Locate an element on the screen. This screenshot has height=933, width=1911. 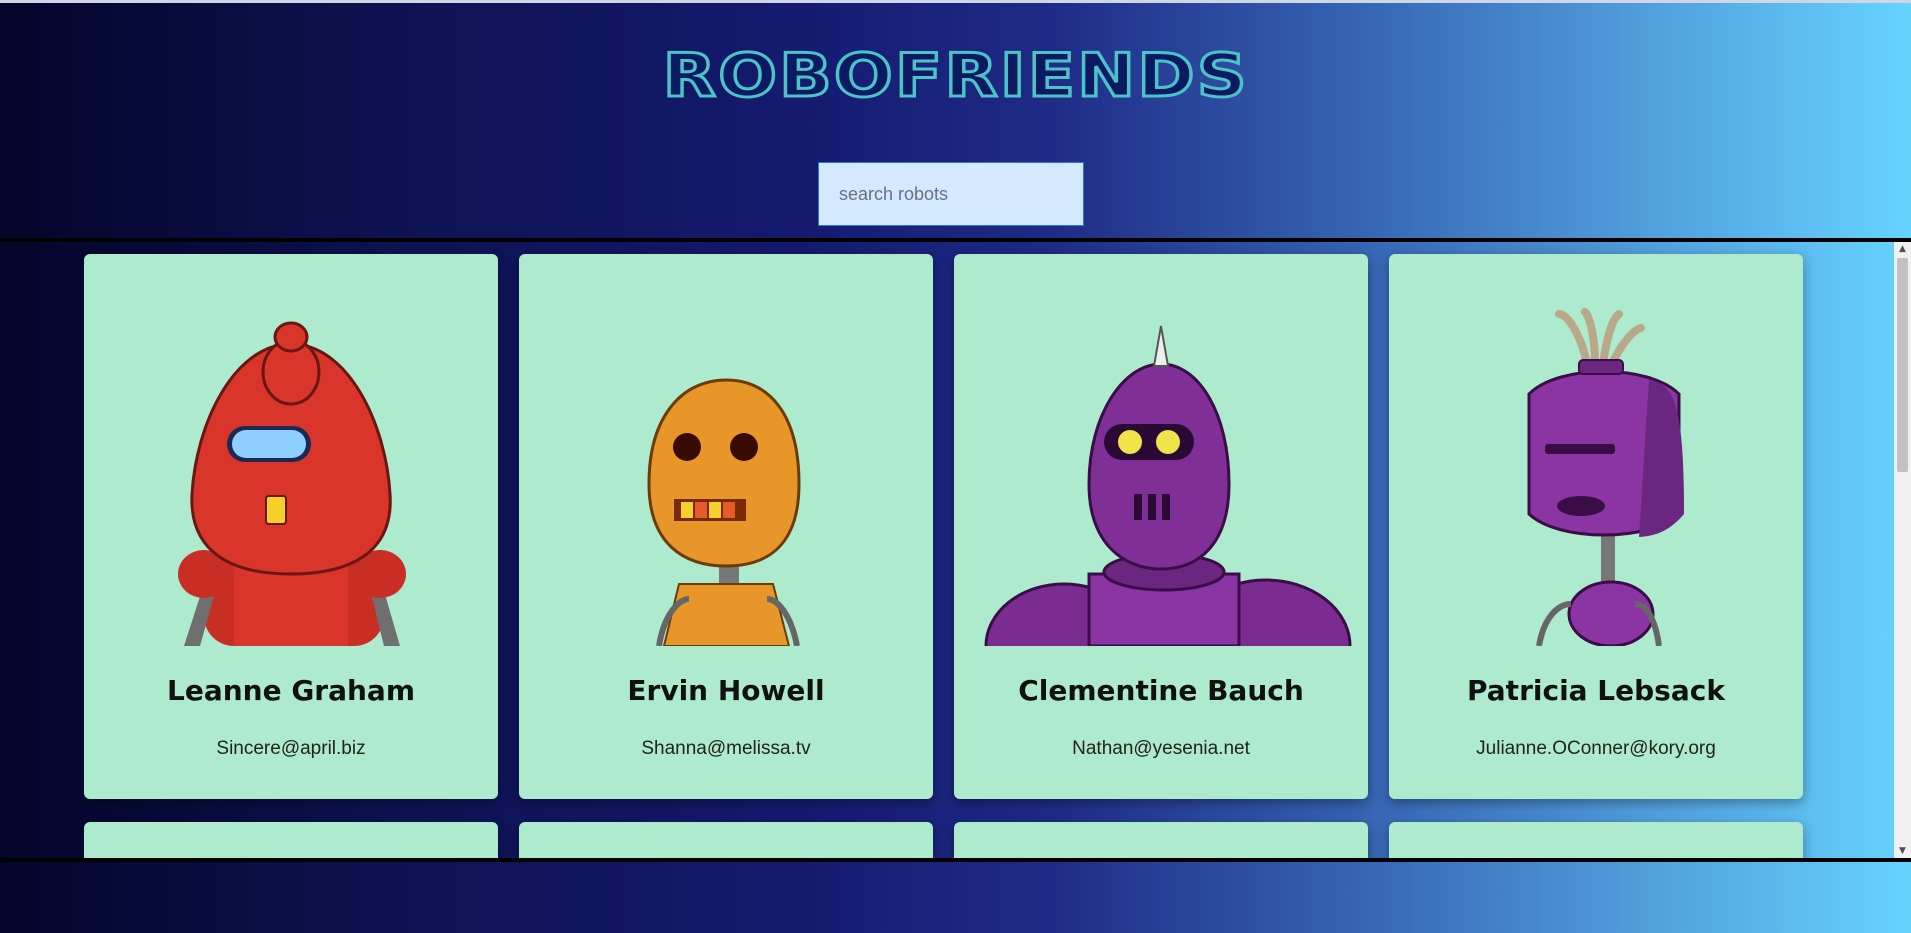
robot-email: Sincere@april.biz is located at coordinates (291, 748).